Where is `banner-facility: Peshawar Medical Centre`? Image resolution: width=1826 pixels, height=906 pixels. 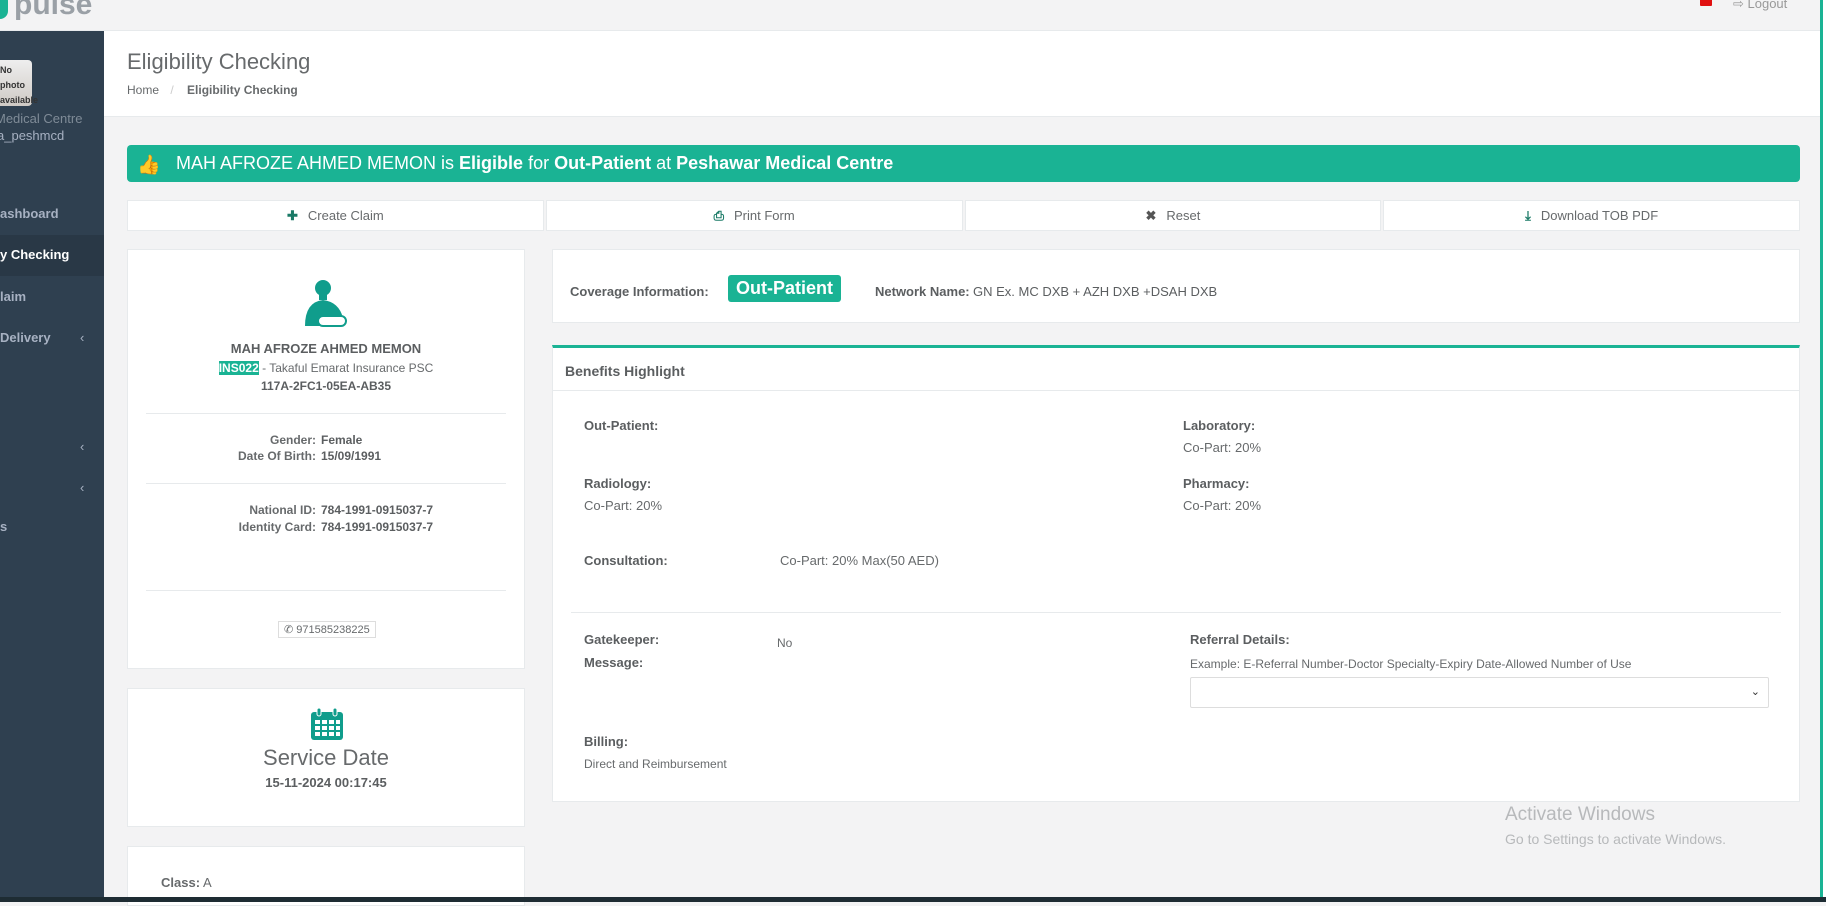 banner-facility: Peshawar Medical Centre is located at coordinates (785, 163).